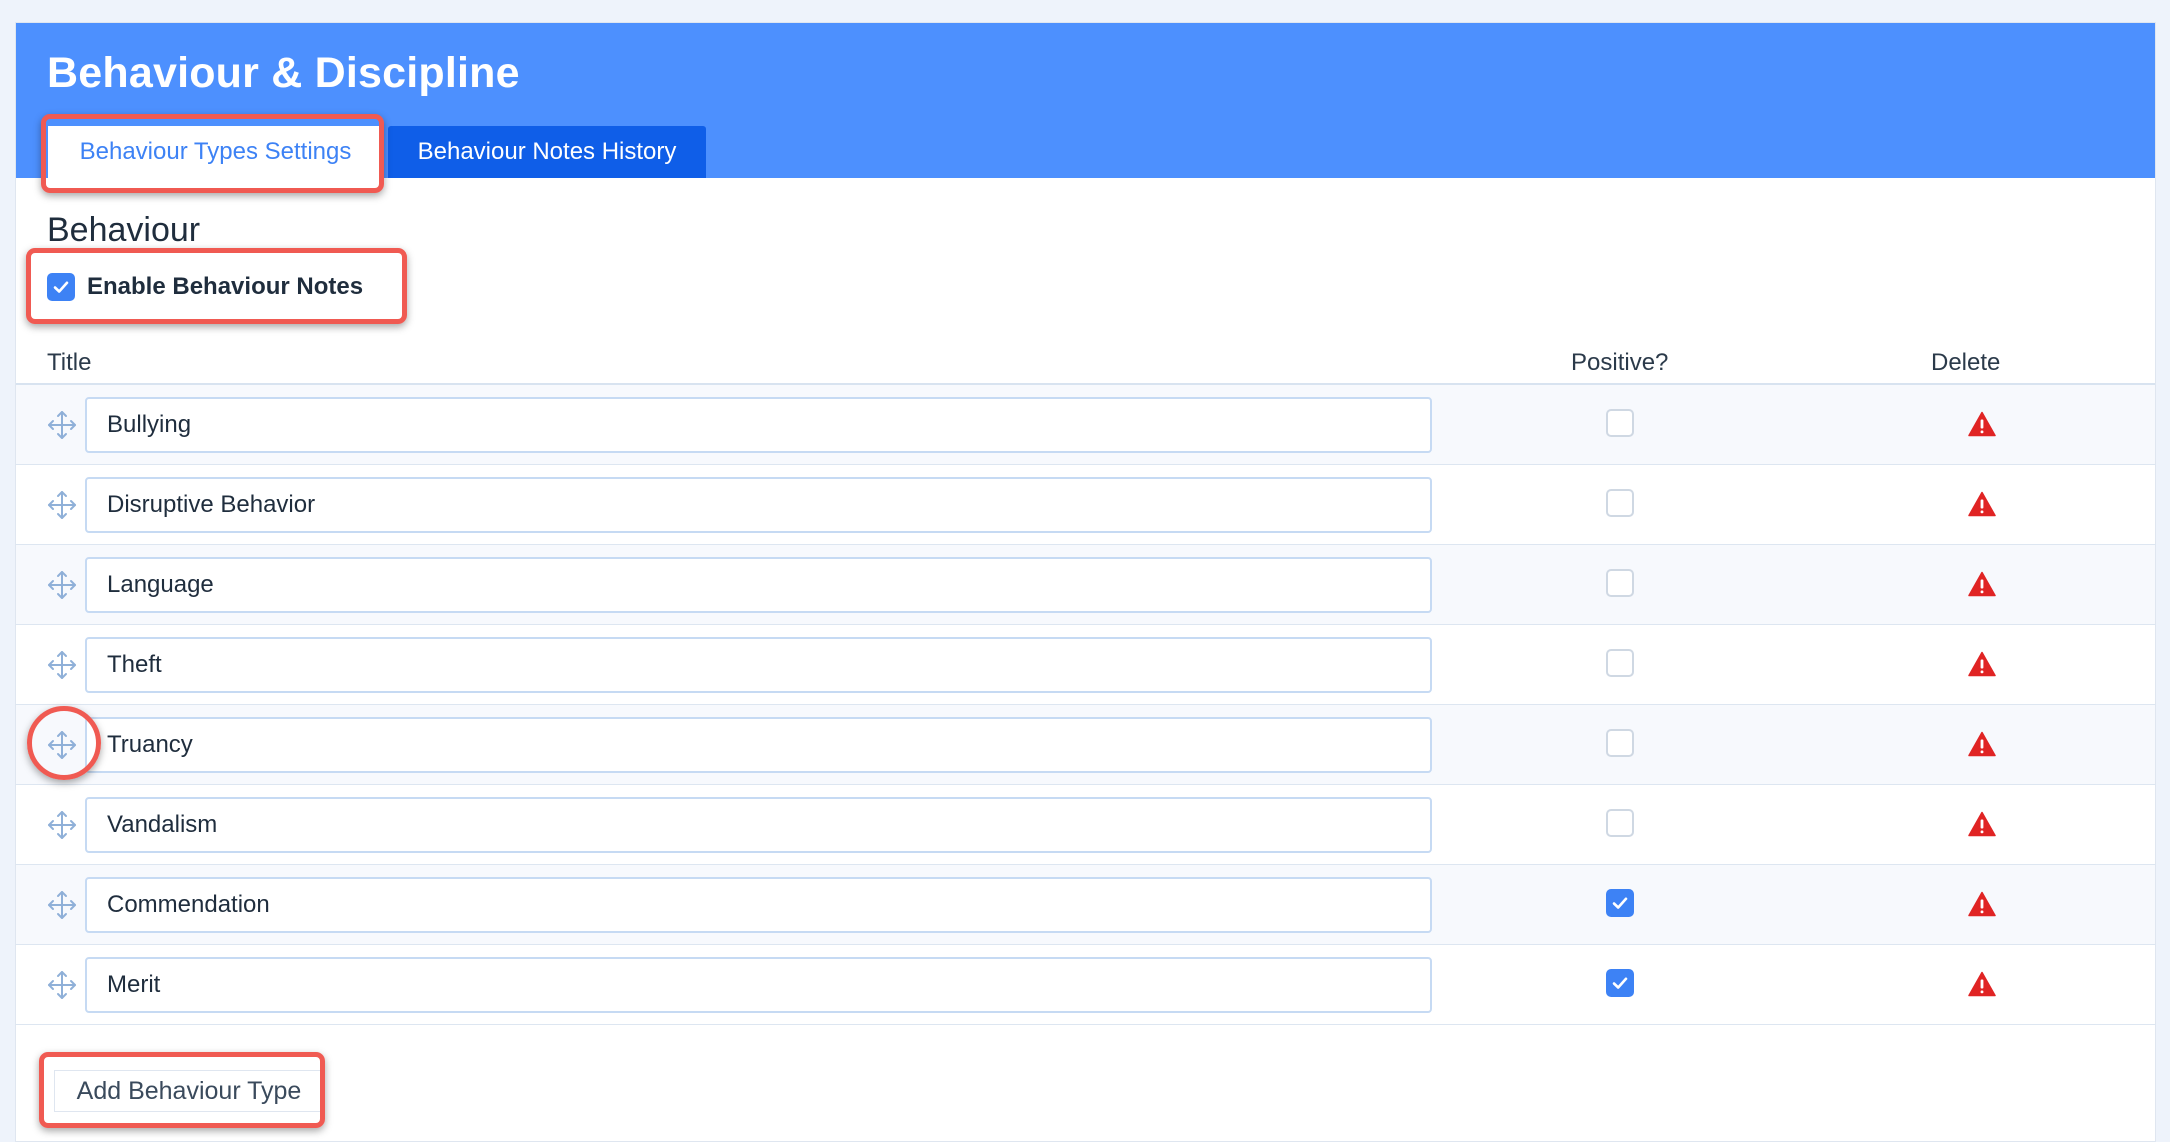  I want to click on column-header-delete: Delete, so click(1966, 362).